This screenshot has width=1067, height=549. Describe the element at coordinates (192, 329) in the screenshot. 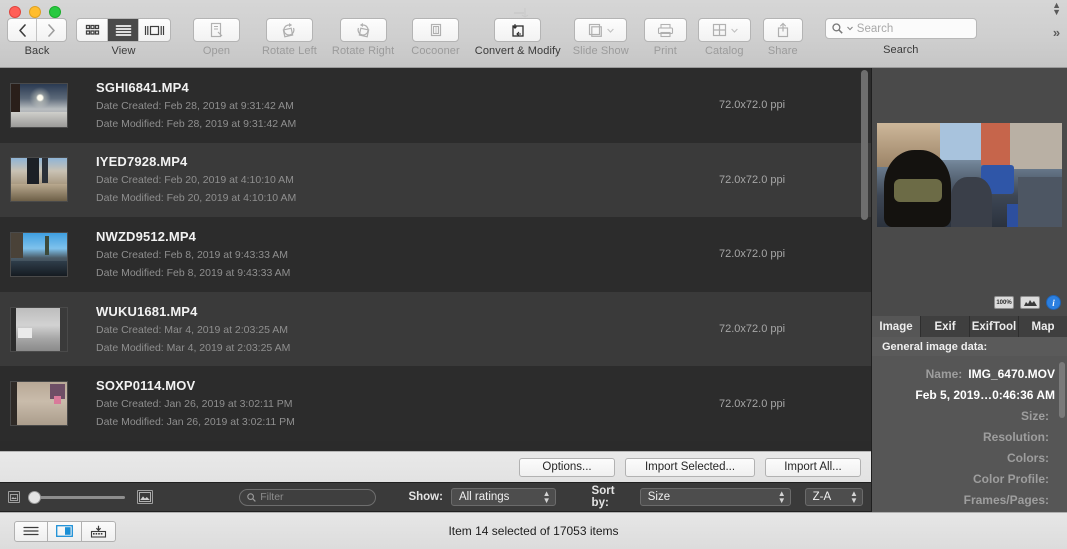

I see `file-date-created: Date Created: Mar 4, 2019 at 2:03:25 AM` at that location.